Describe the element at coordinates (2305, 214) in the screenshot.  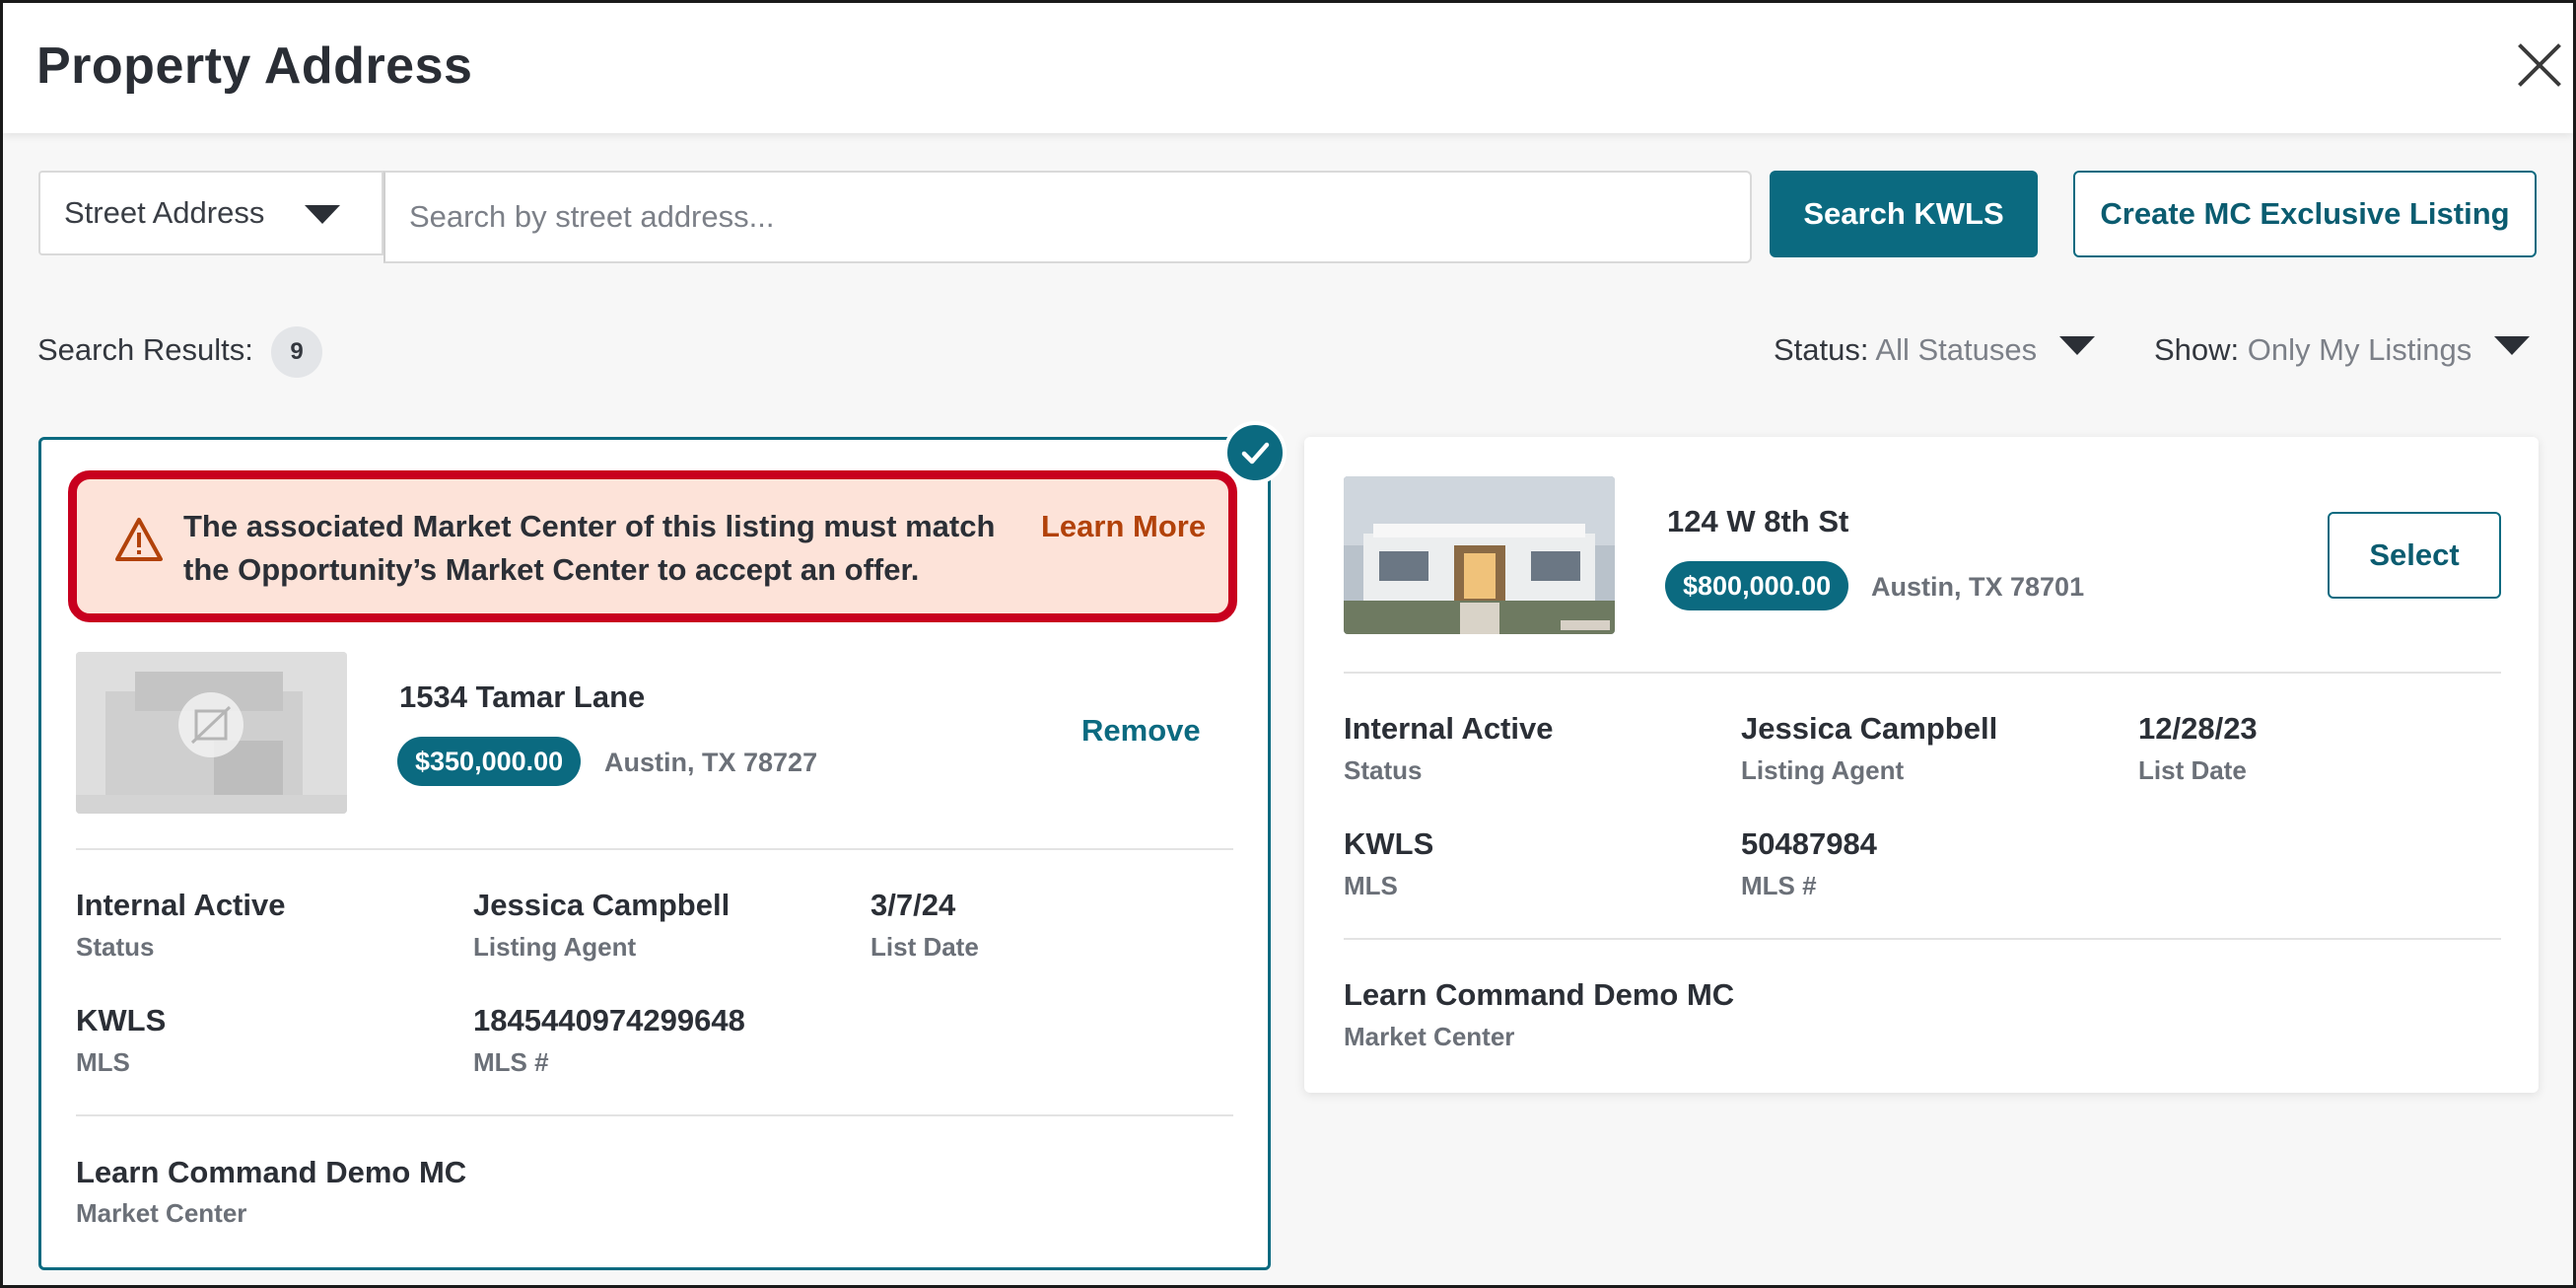
I see `create-mc-exclusive-listing-button: Create MC Exclusive Listing` at that location.